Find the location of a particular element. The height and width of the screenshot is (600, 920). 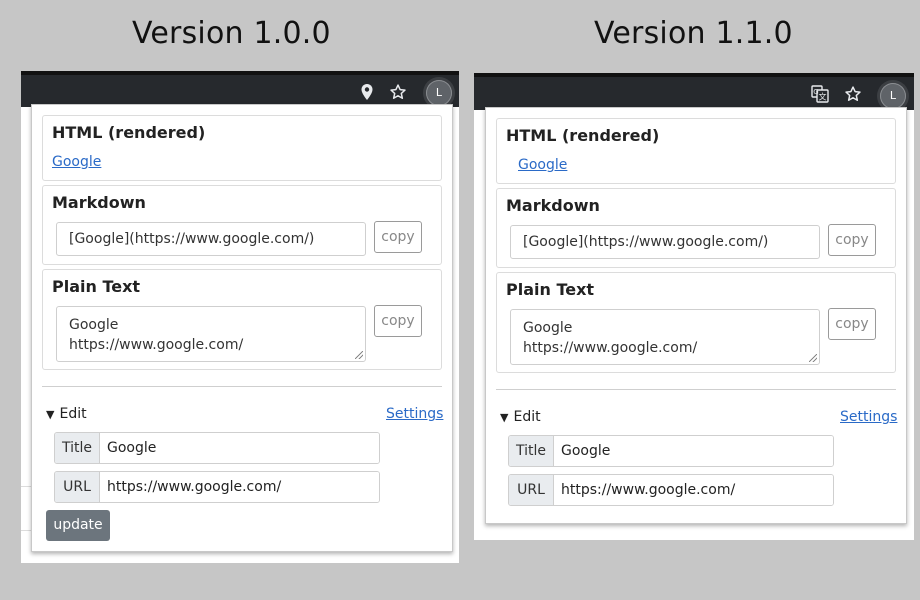

version-title-right: Version 1.1.0 is located at coordinates (693, 33).